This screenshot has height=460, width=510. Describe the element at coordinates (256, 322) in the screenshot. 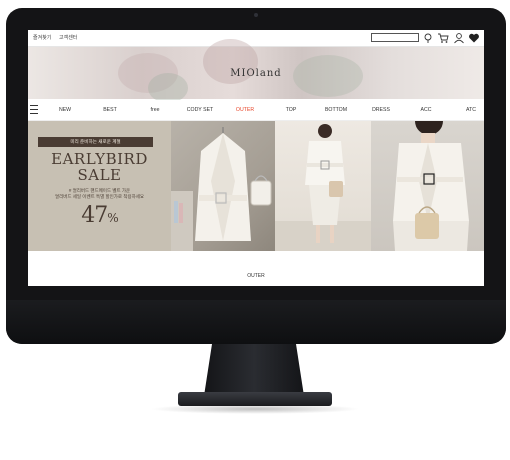

I see `monitor-chin` at that location.